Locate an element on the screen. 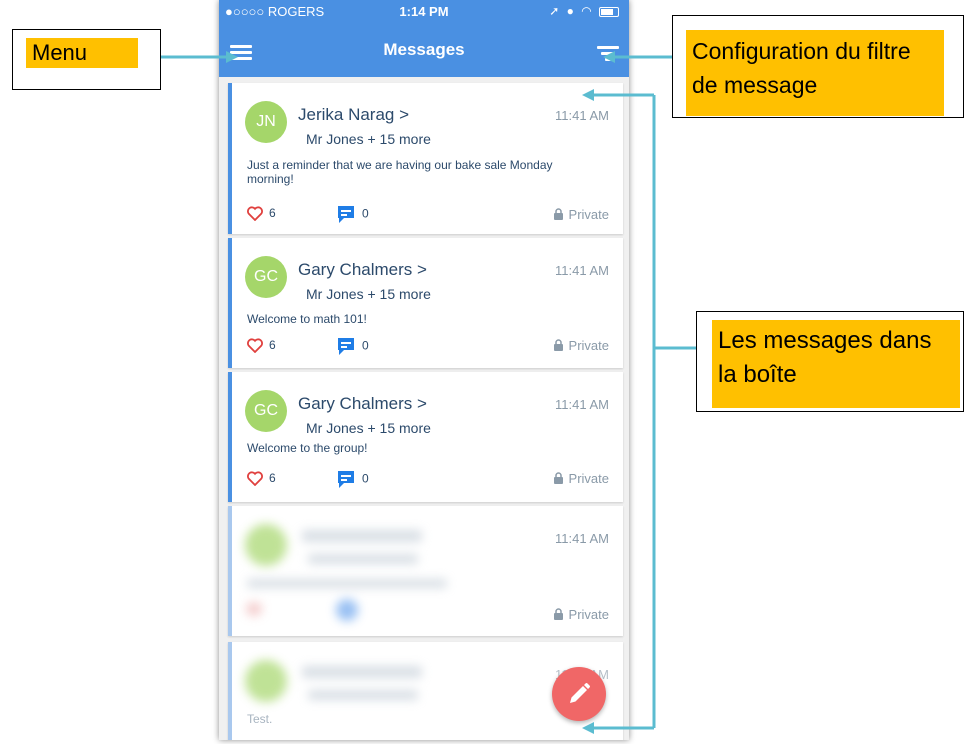 The image size is (964, 744). filter-annotation-label: Configuration du filtre de message is located at coordinates (815, 73).